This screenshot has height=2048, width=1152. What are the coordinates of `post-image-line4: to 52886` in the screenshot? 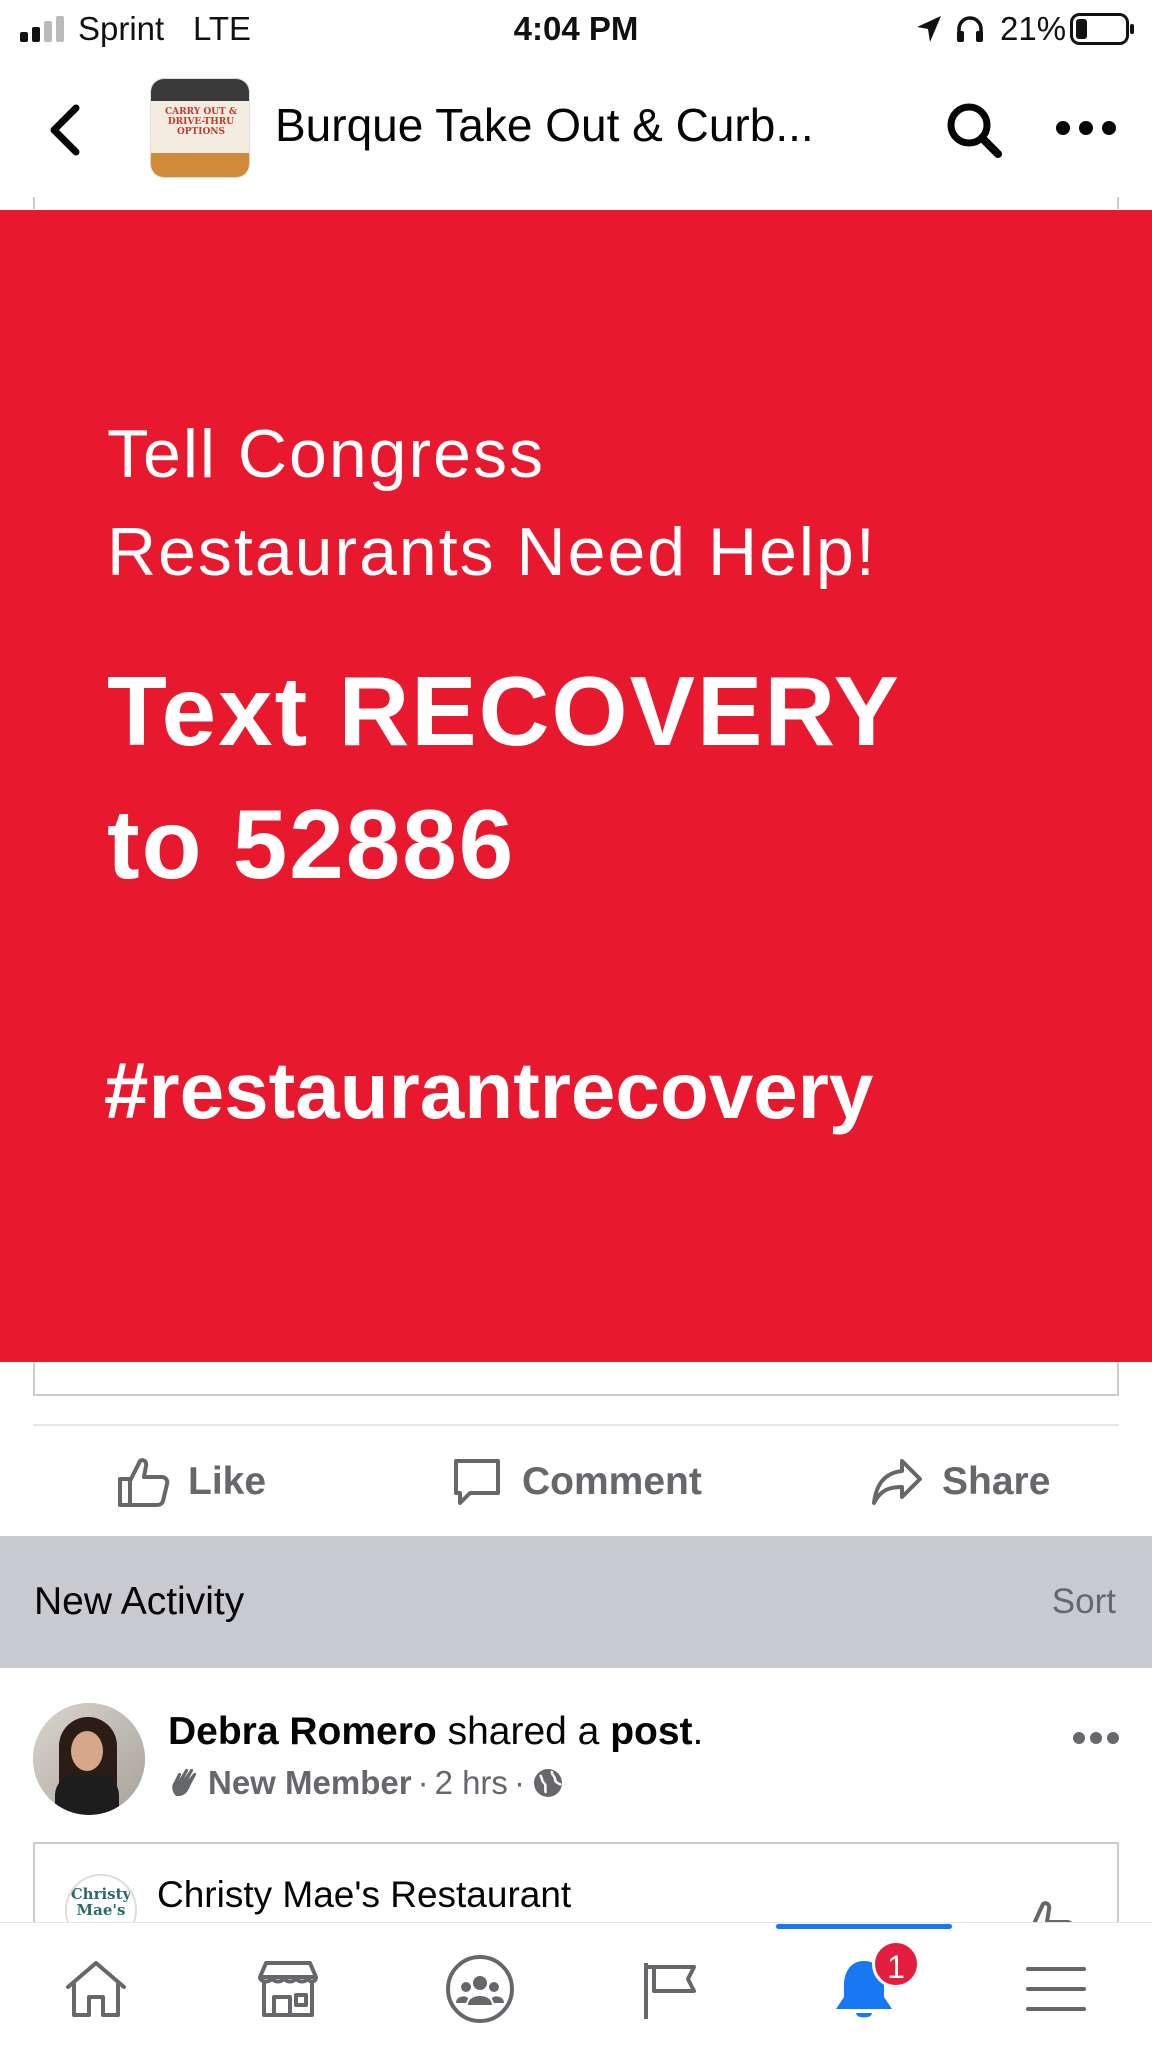 It's located at (311, 844).